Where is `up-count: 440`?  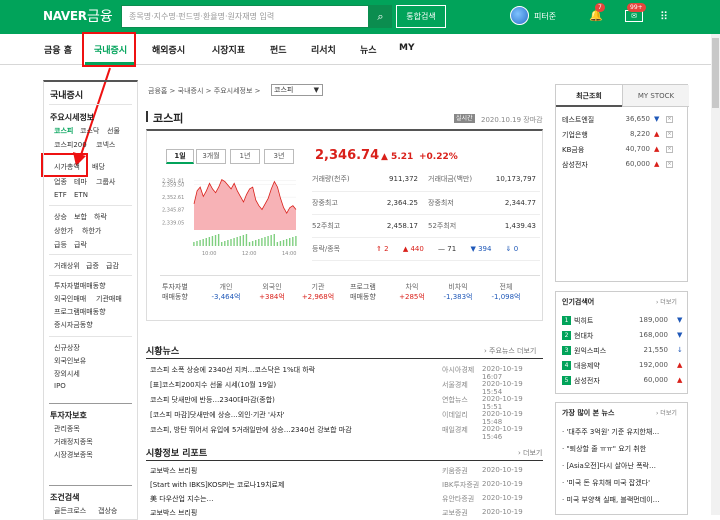
up-count: 440 is located at coordinates (416, 249).